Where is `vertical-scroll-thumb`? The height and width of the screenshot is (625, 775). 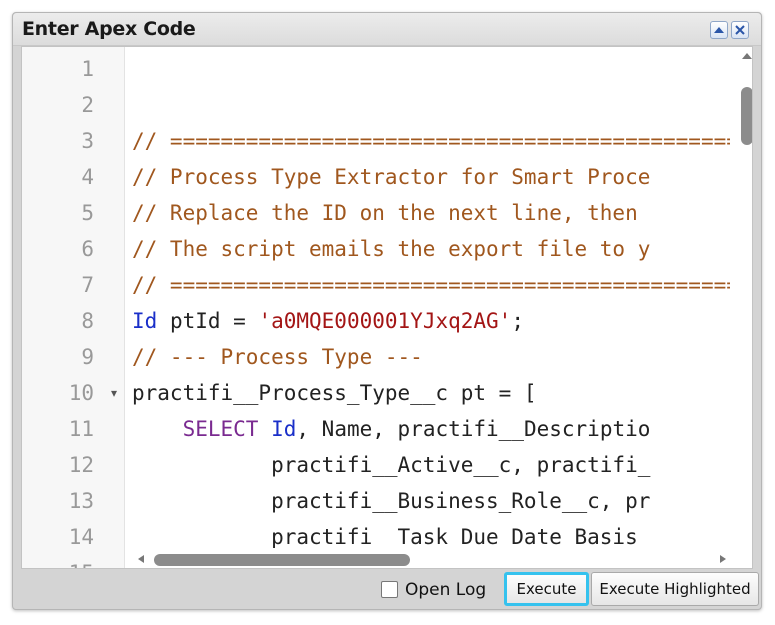 vertical-scroll-thumb is located at coordinates (746, 116).